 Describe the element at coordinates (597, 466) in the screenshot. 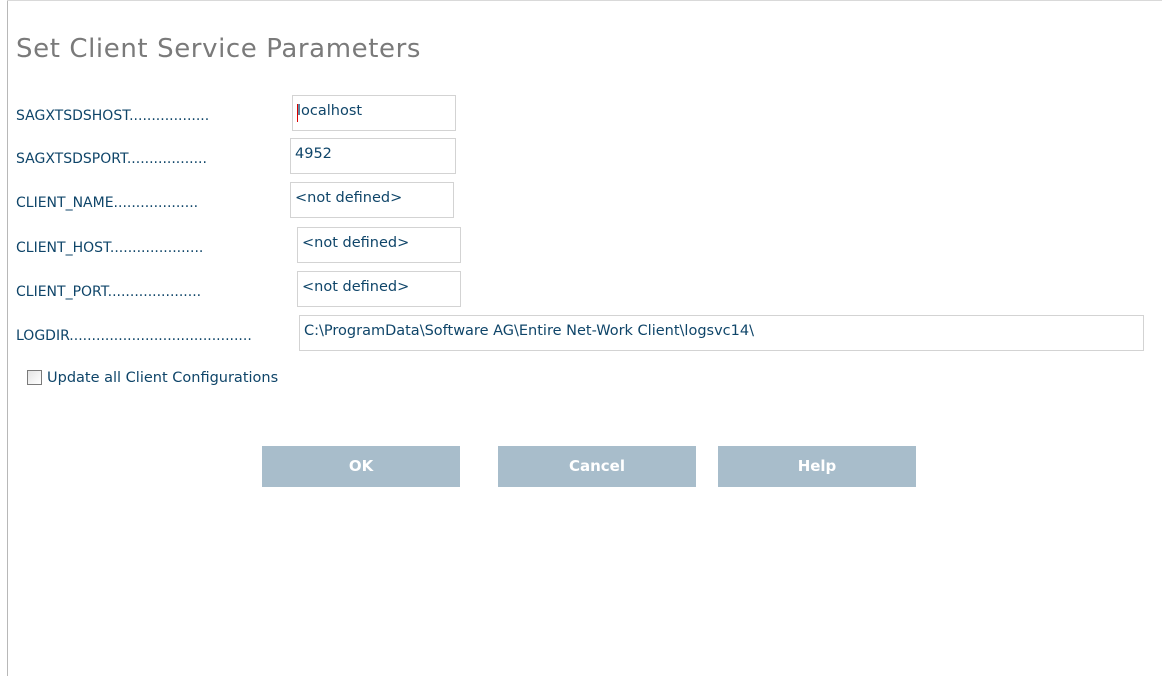

I see `cancel-button: Cancel` at that location.